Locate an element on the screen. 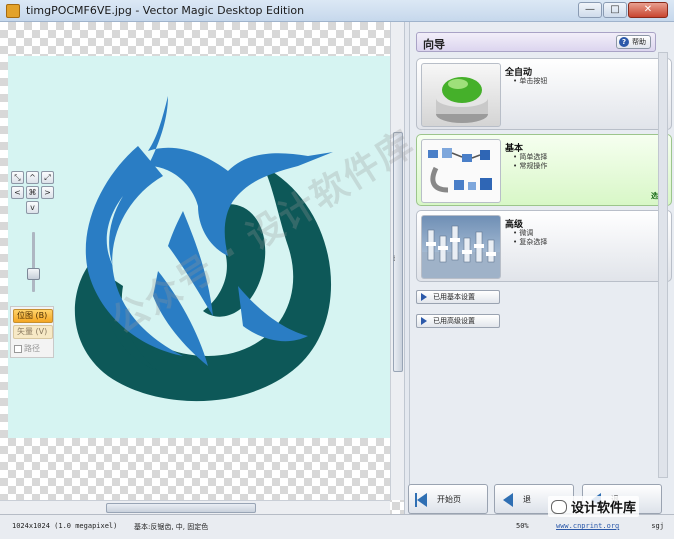 Image resolution: width=674 pixels, height=539 pixels. outline-toggle: 路径 is located at coordinates (27, 348).